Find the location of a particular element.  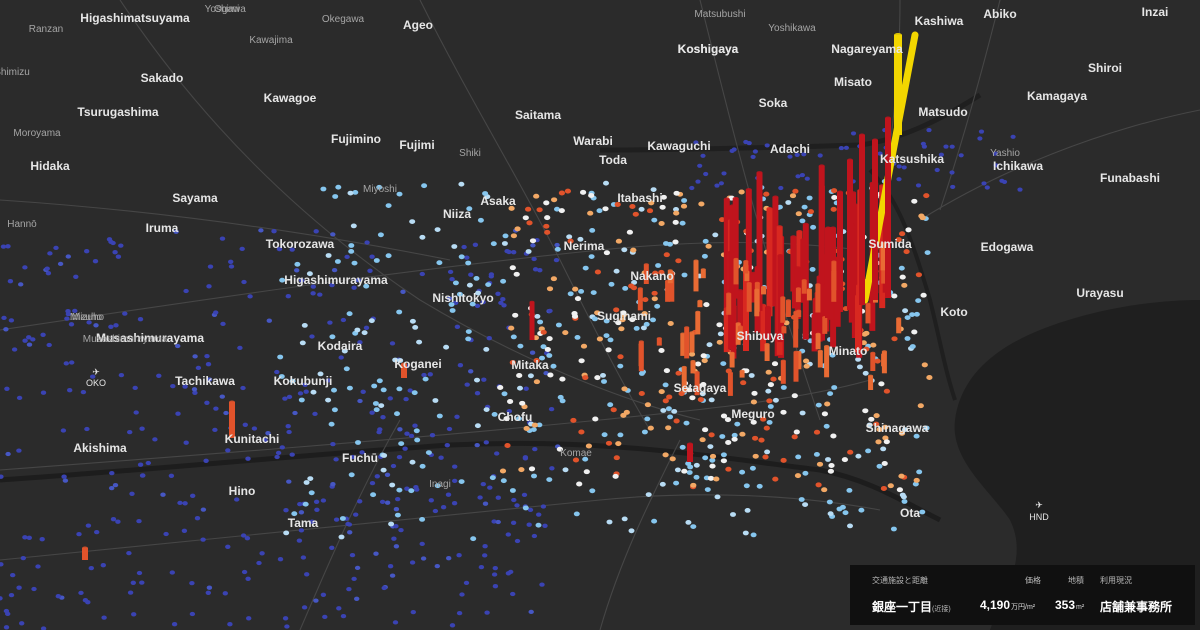

place-label-minor: Mizuho is located at coordinates (88, 317).